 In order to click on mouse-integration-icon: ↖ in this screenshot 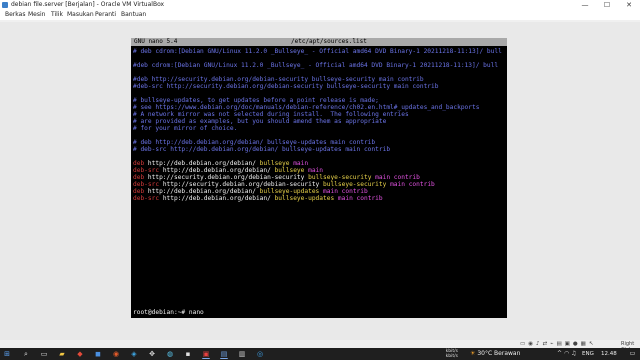, I will do `click(591, 344)`.